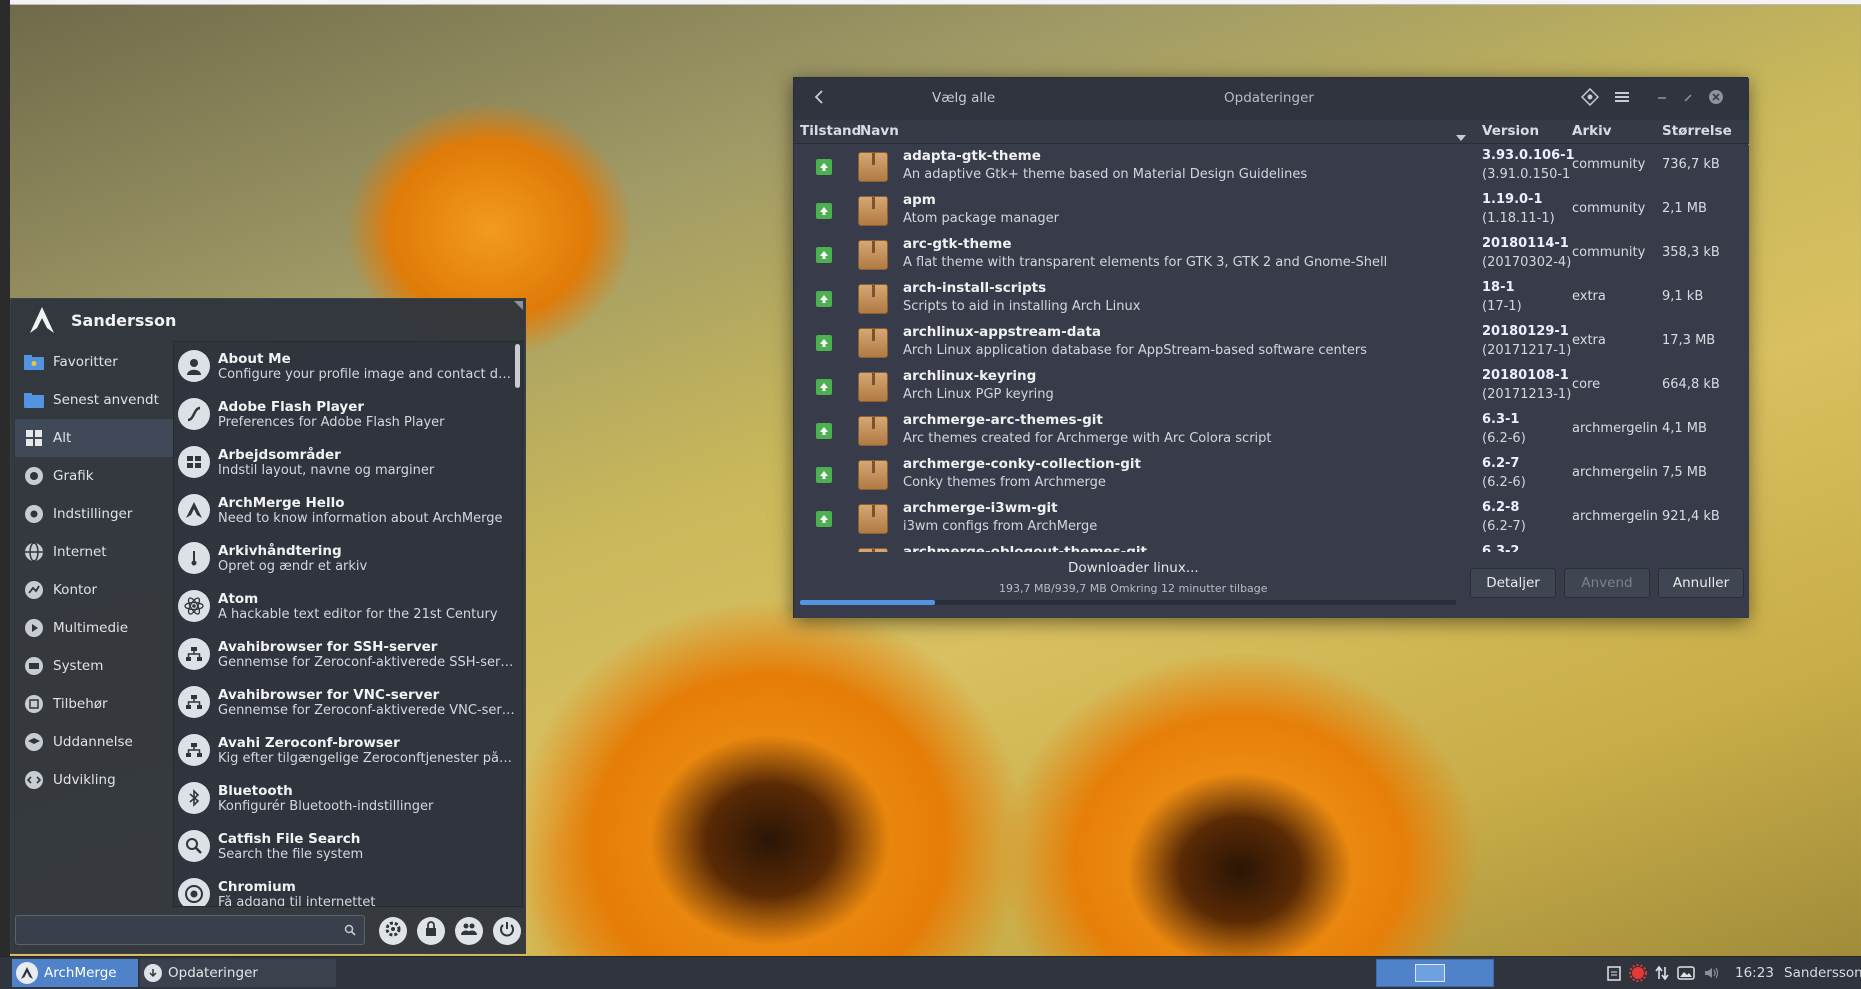 The width and height of the screenshot is (1861, 989). I want to click on category-uddannelse: Uddannelse, so click(95, 742).